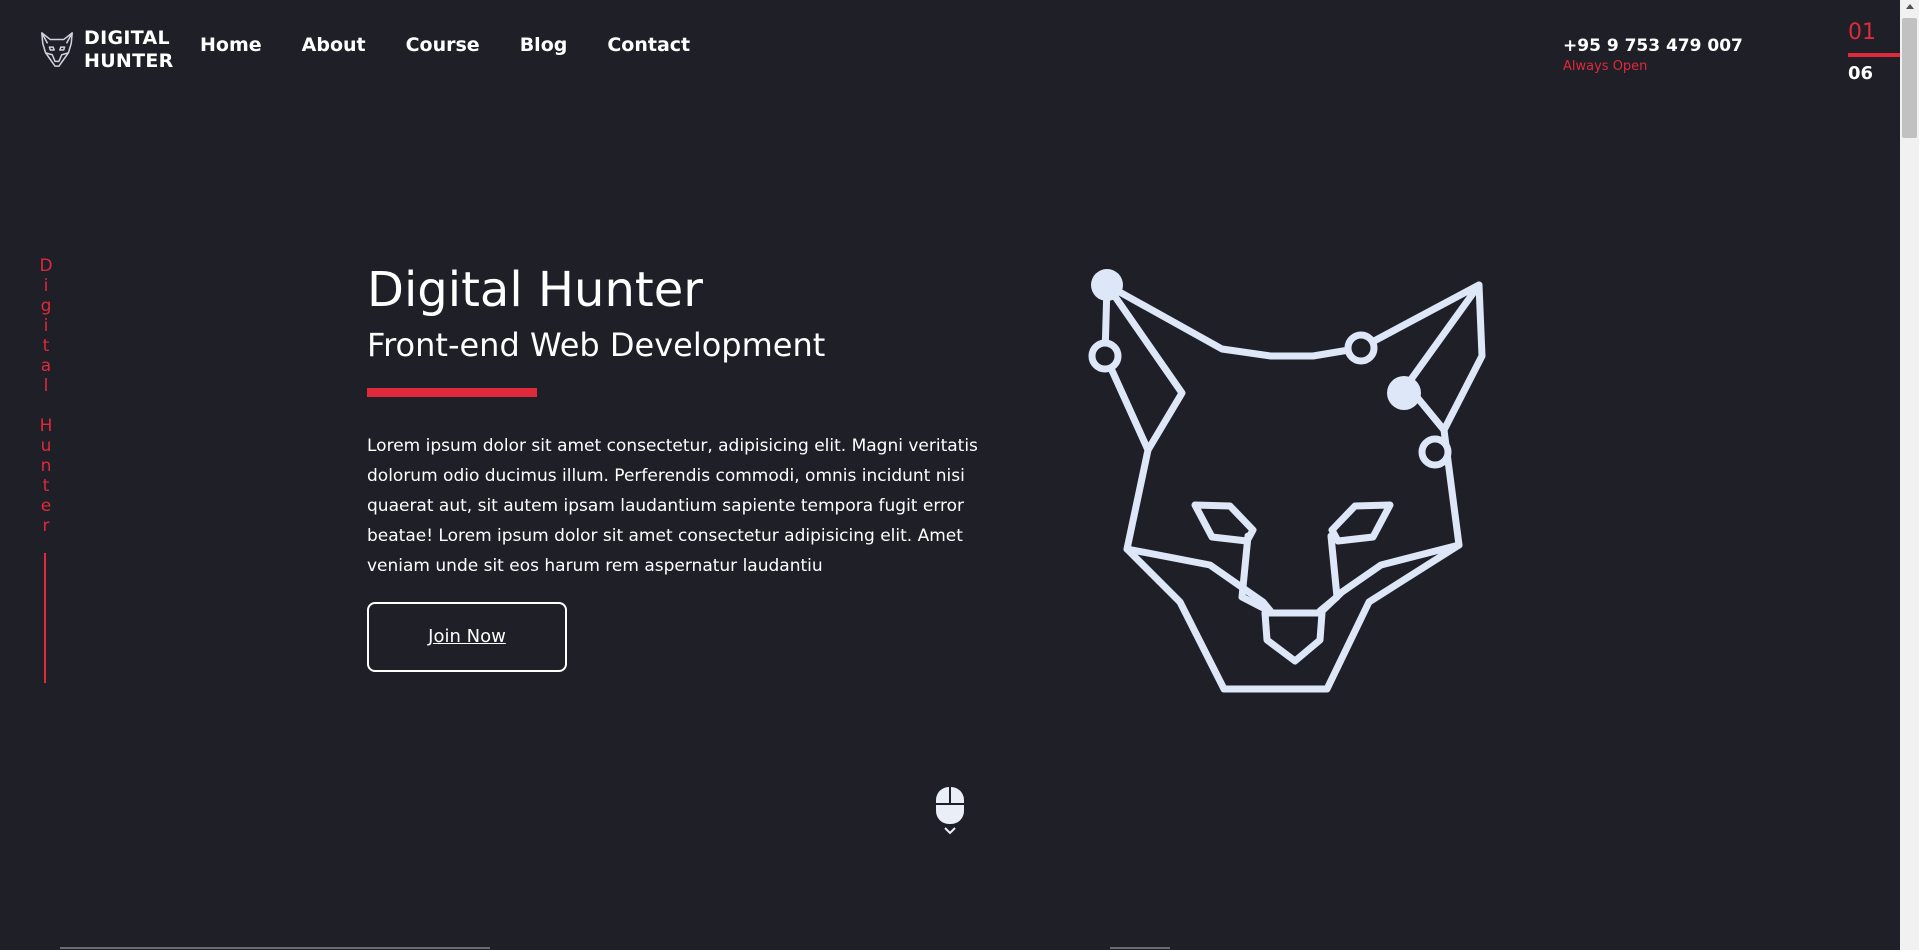  I want to click on side-label-letter: r, so click(46, 526).